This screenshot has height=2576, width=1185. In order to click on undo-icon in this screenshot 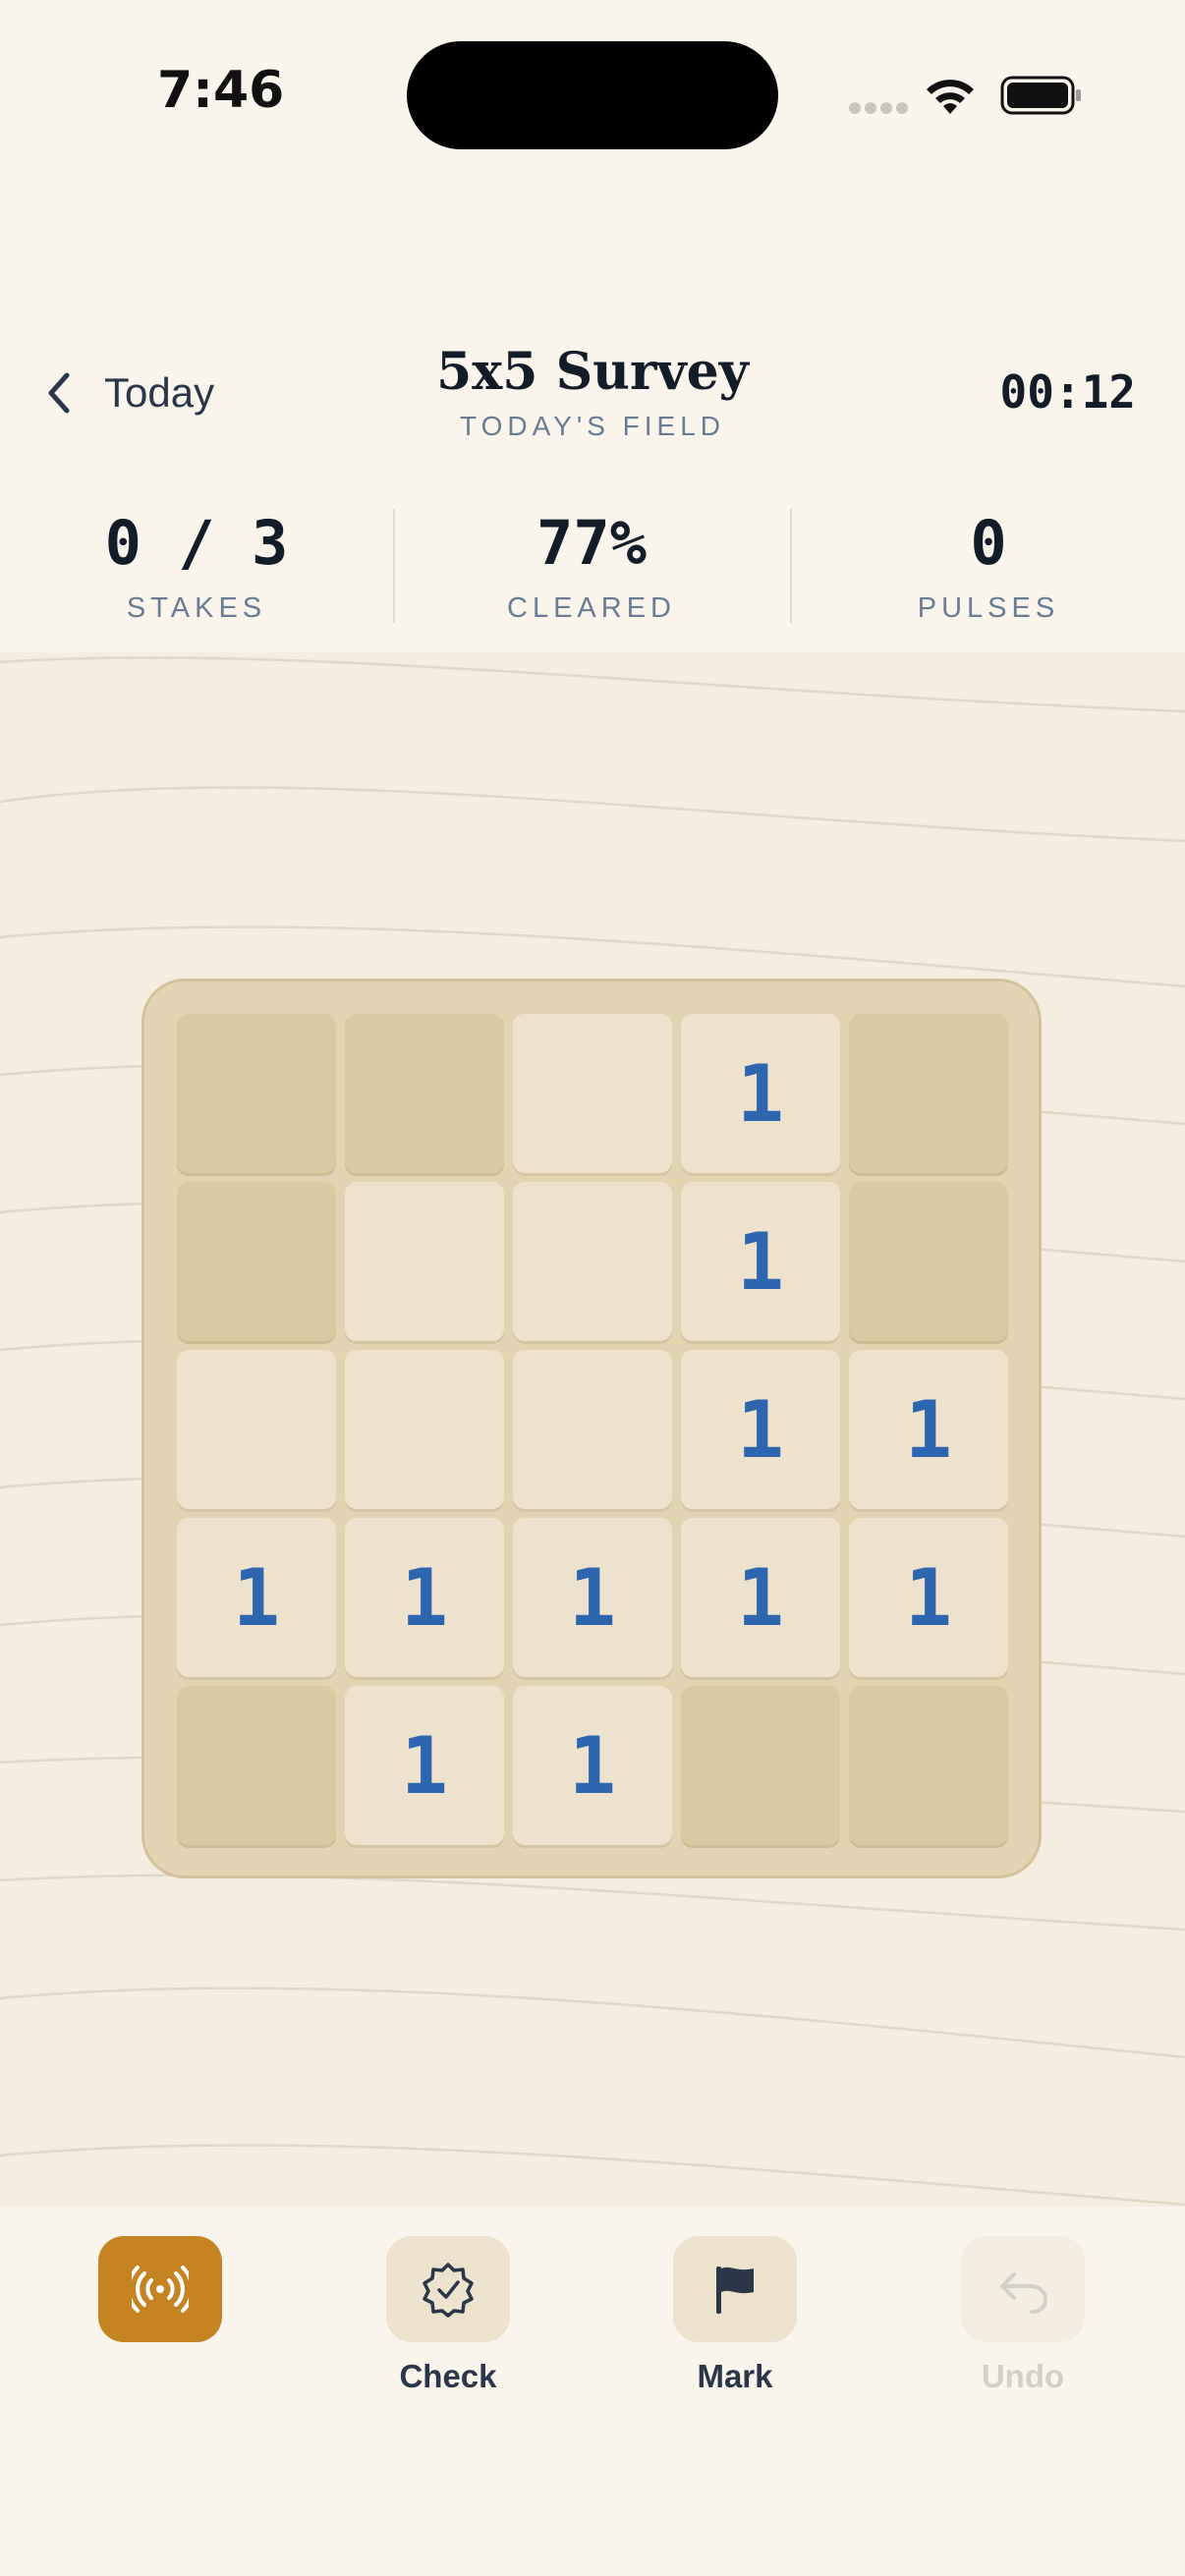, I will do `click(1024, 2293)`.